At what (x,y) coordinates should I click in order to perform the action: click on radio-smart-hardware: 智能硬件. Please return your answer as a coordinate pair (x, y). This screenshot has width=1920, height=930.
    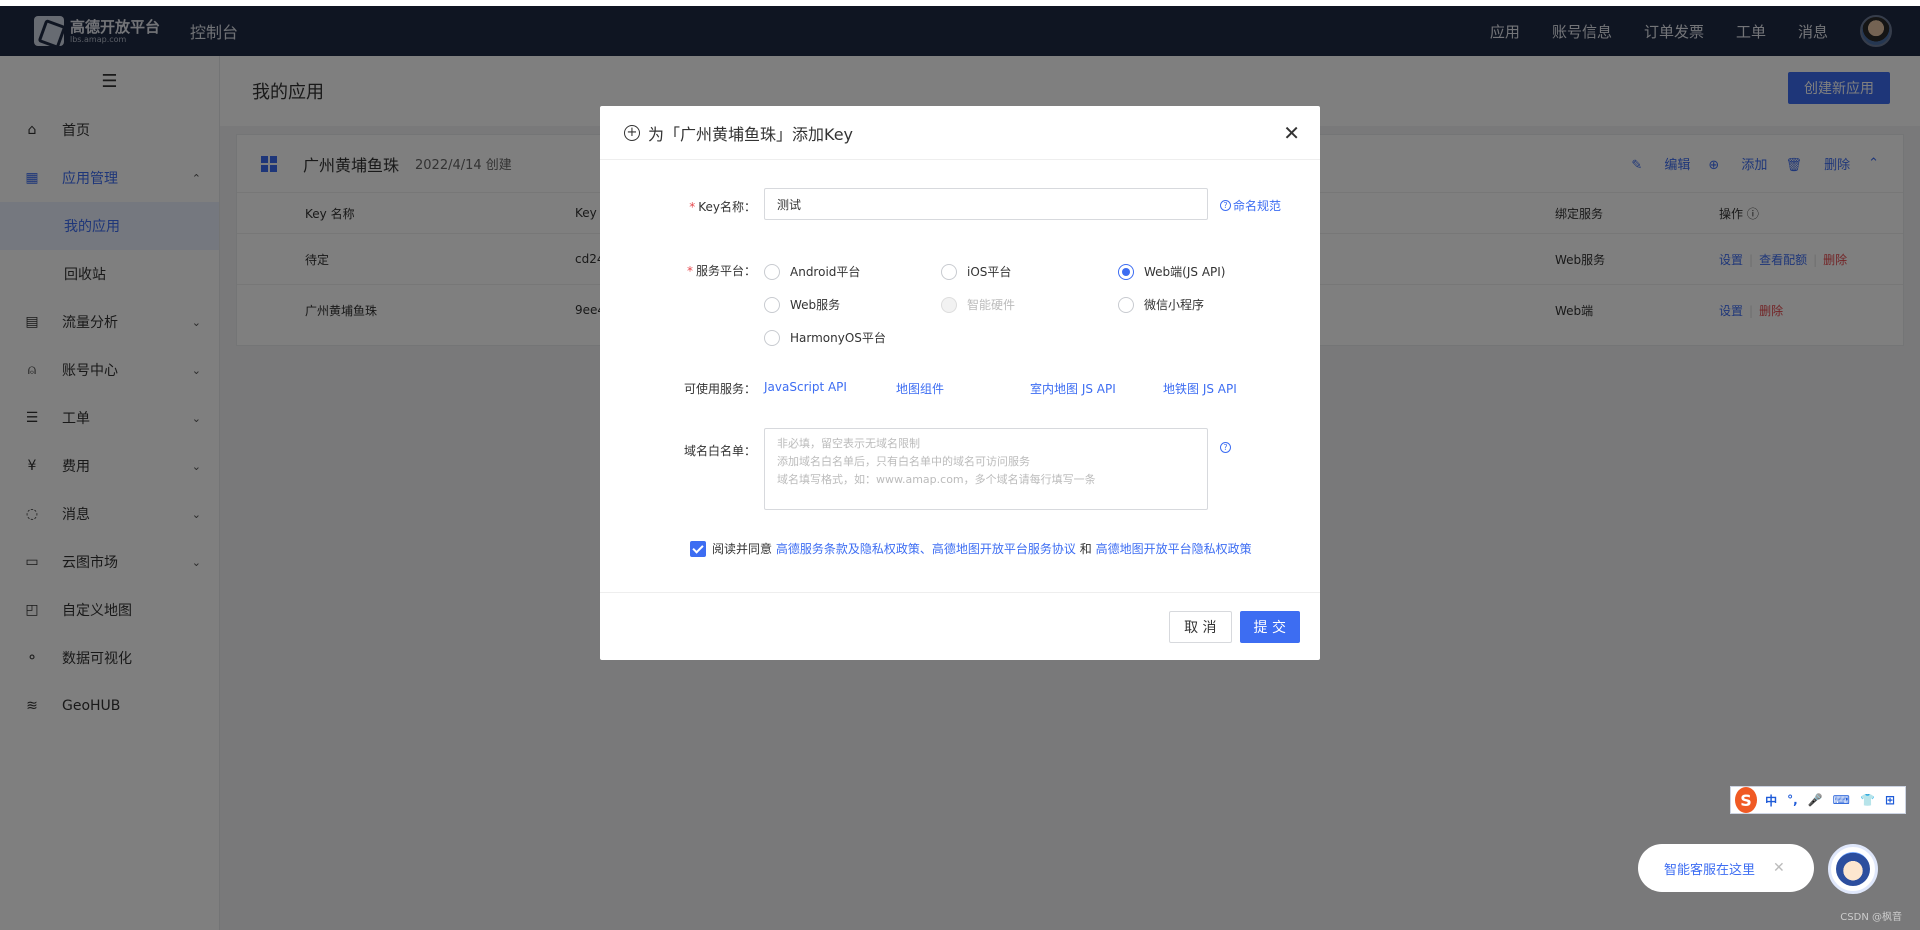
    Looking at the image, I should click on (978, 304).